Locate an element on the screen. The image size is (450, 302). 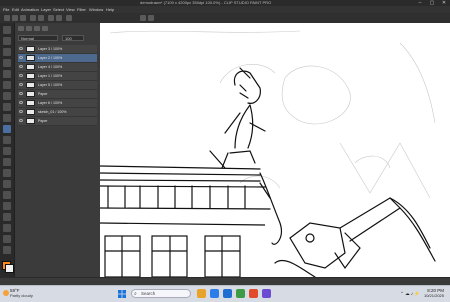
layer-name: Layer 2 / 100% is located at coordinates (50, 58).